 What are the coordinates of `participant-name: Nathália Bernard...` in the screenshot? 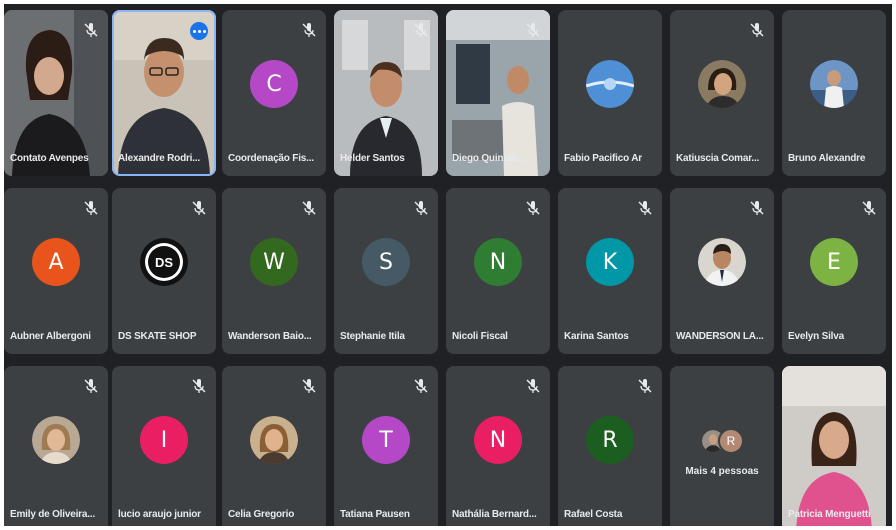 It's located at (494, 514).